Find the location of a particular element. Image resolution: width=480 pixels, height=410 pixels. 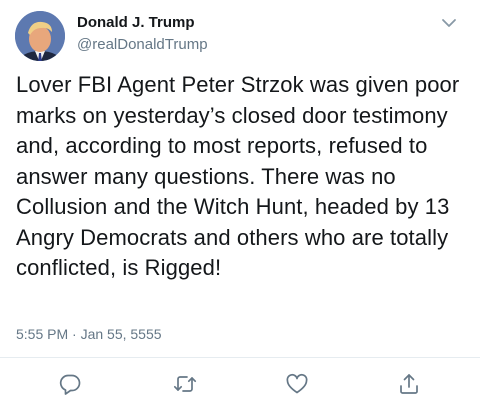

share-button is located at coordinates (409, 384).